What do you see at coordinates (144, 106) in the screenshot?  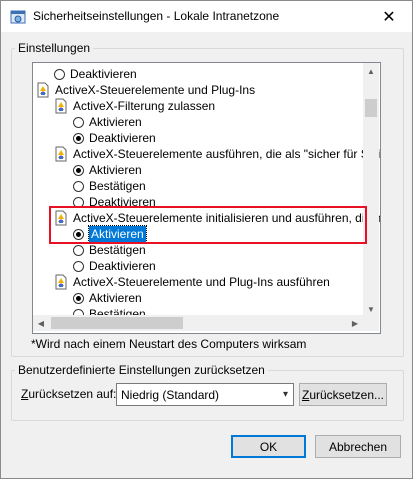 I see `item-label: ActiveX-Filterung zulassen` at bounding box center [144, 106].